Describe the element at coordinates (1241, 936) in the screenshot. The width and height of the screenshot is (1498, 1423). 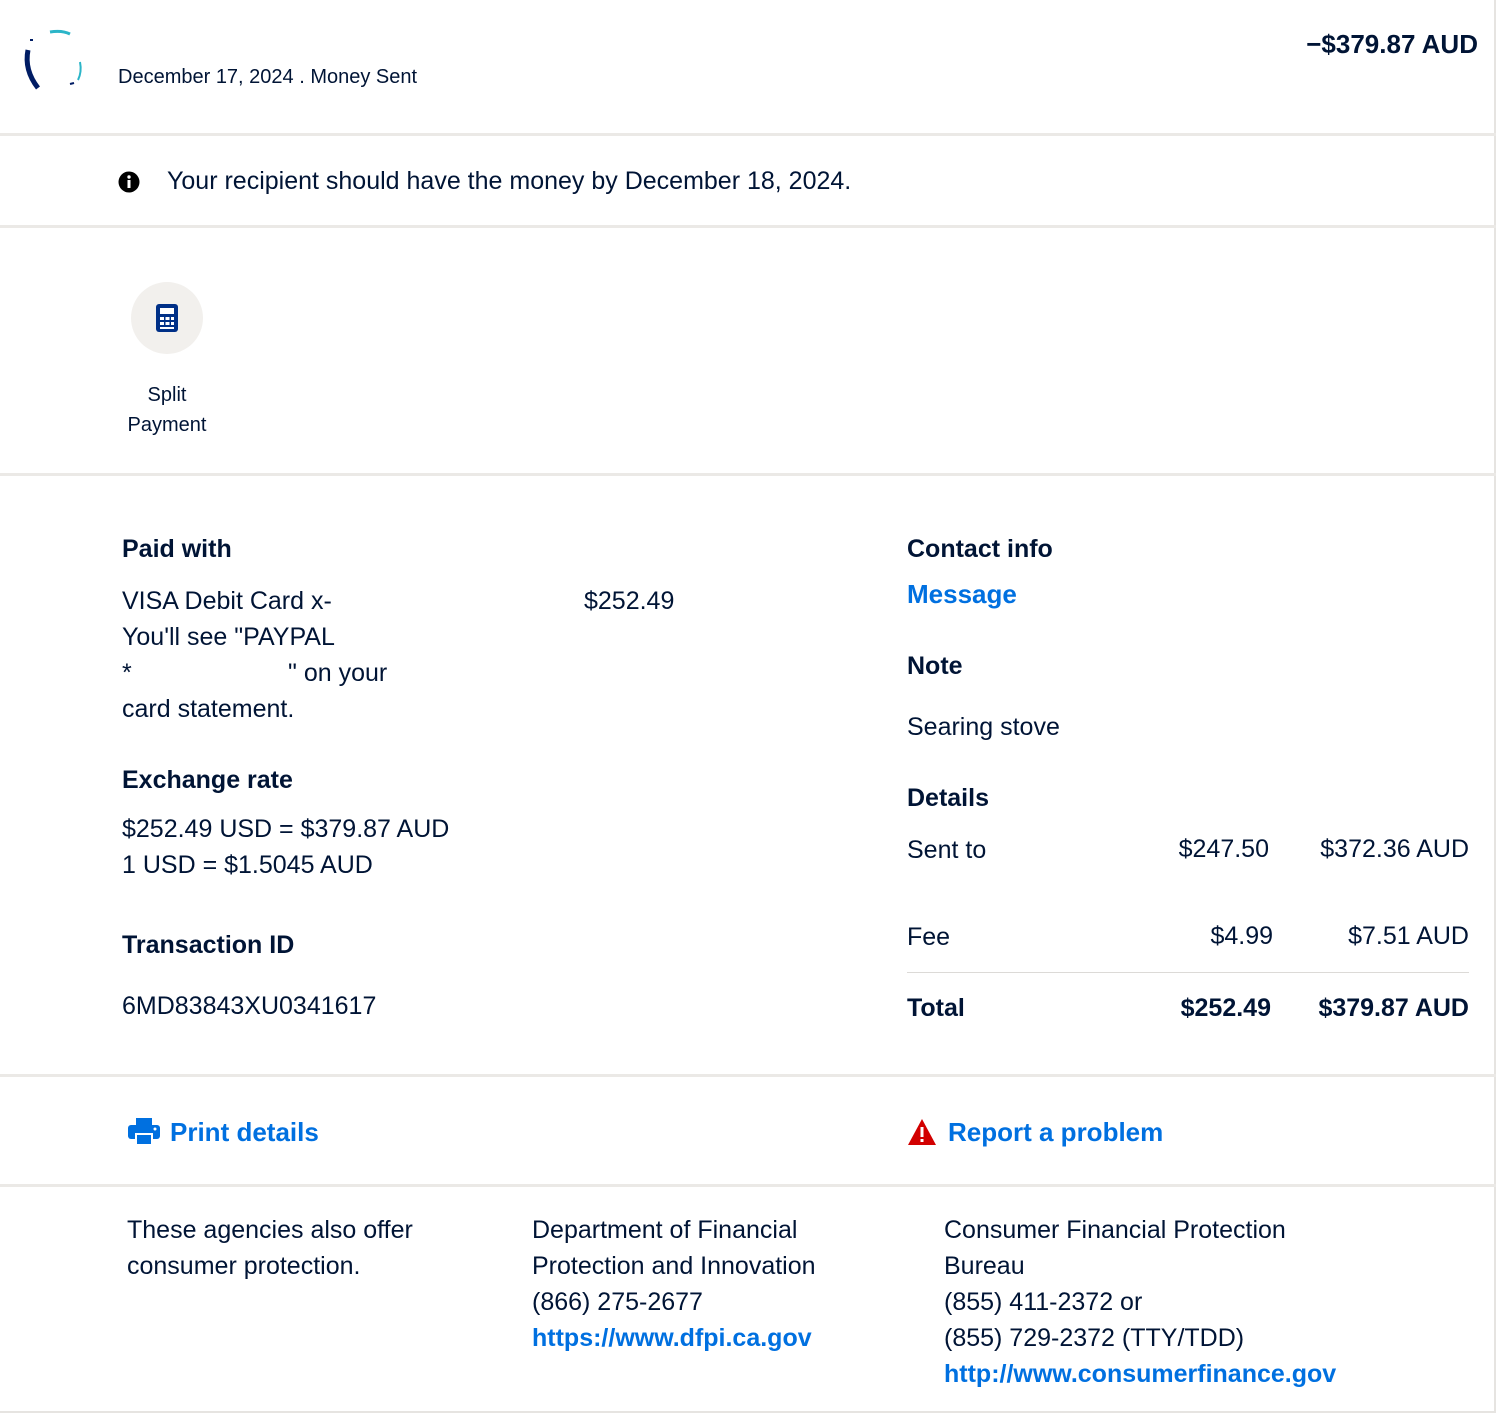
I see `details-row-usd: $4.99` at that location.